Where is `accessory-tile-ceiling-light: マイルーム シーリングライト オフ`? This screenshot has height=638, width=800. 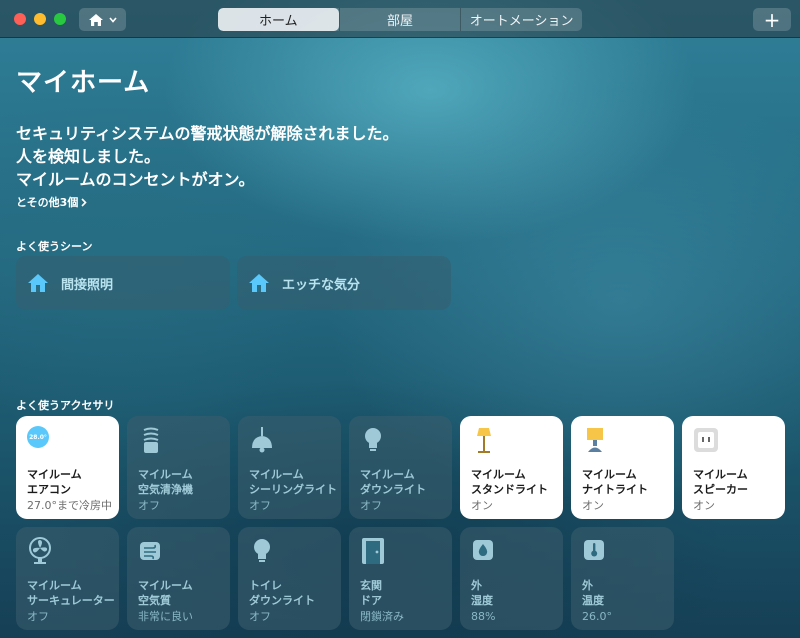 accessory-tile-ceiling-light: マイルーム シーリングライト オフ is located at coordinates (289, 467).